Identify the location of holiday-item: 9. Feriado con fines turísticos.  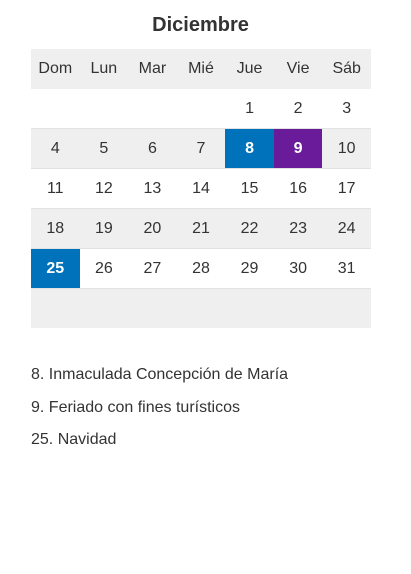
(135, 407).